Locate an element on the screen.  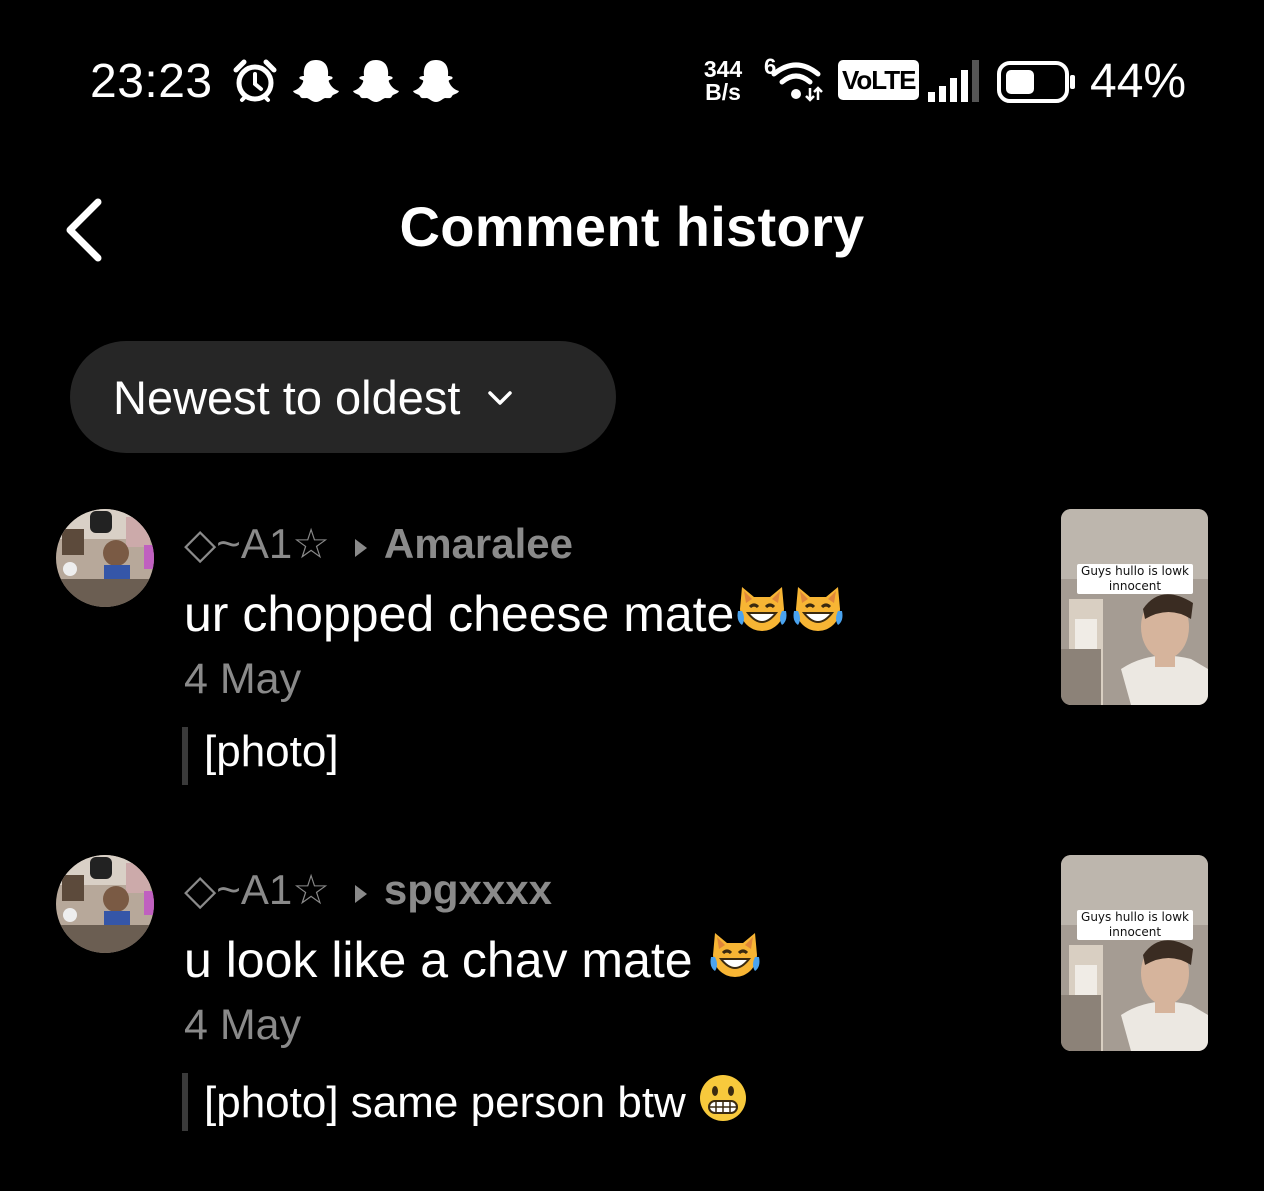
comment-text-body: ur chopped cheese mate is located at coordinates (459, 614).